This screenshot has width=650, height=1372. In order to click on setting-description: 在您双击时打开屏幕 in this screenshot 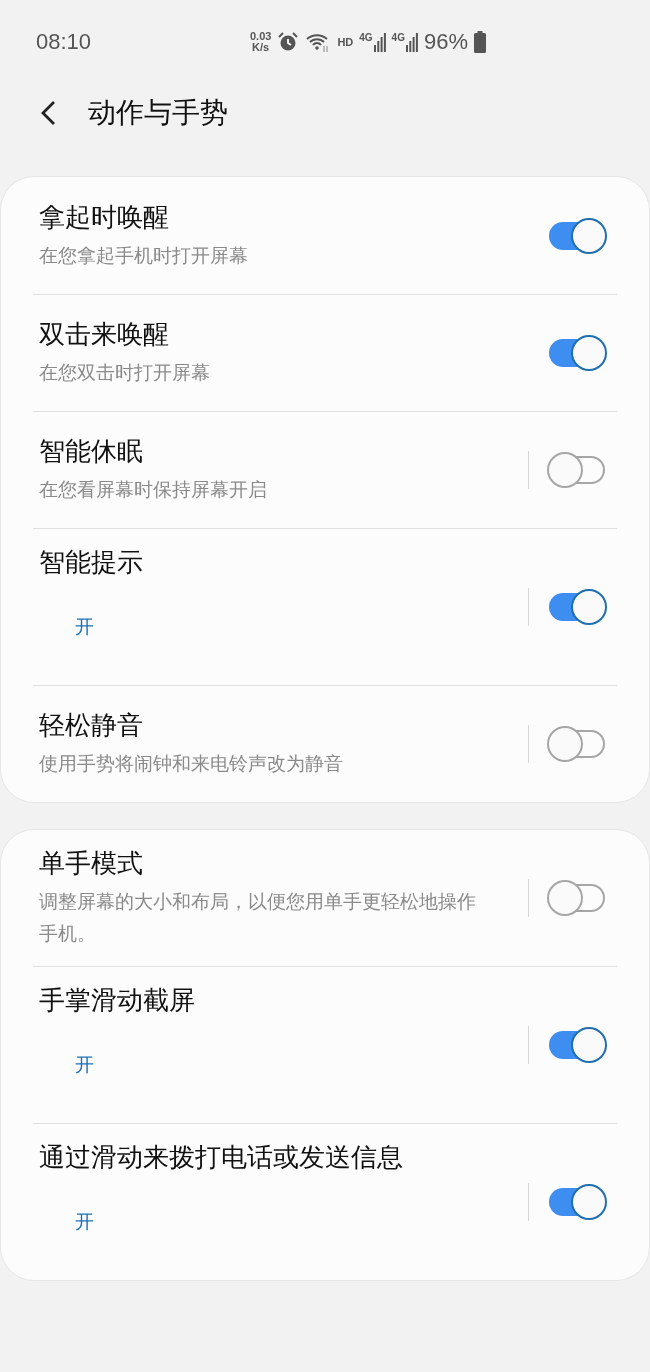, I will do `click(124, 373)`.